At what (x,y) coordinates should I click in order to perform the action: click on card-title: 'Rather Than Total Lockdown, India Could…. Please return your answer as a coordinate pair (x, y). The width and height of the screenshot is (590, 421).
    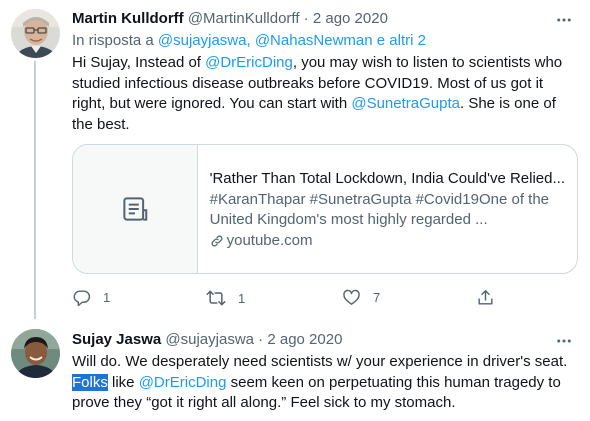
    Looking at the image, I should click on (387, 178).